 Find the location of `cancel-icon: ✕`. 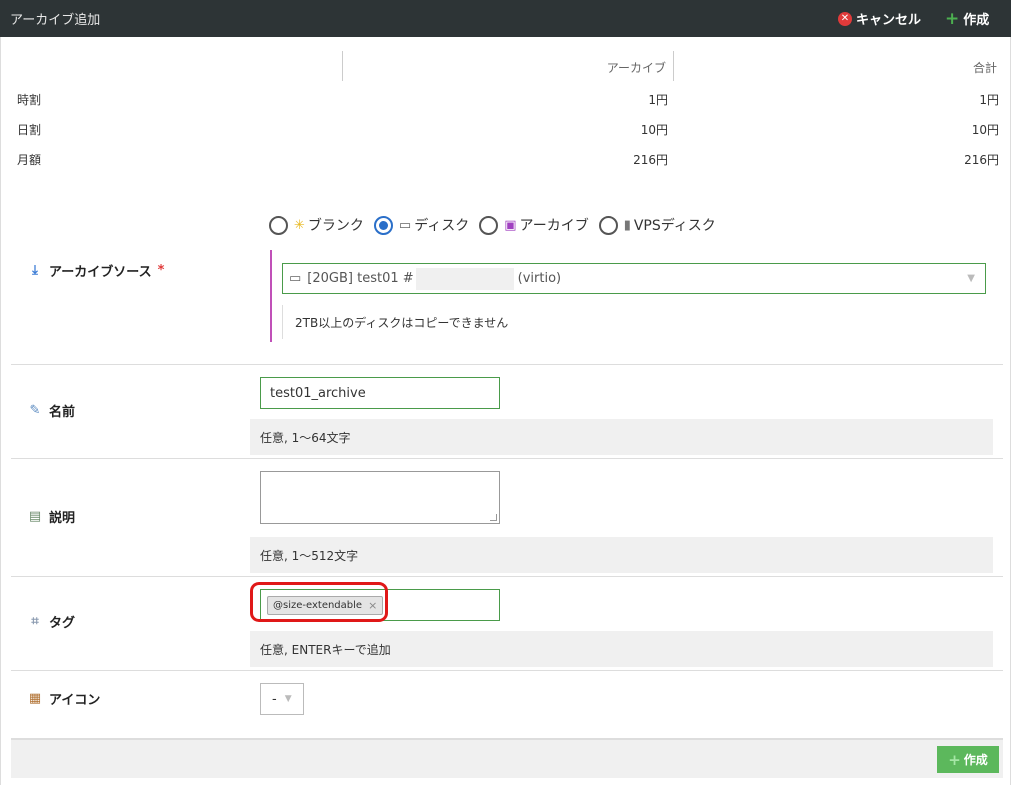

cancel-icon: ✕ is located at coordinates (845, 18).